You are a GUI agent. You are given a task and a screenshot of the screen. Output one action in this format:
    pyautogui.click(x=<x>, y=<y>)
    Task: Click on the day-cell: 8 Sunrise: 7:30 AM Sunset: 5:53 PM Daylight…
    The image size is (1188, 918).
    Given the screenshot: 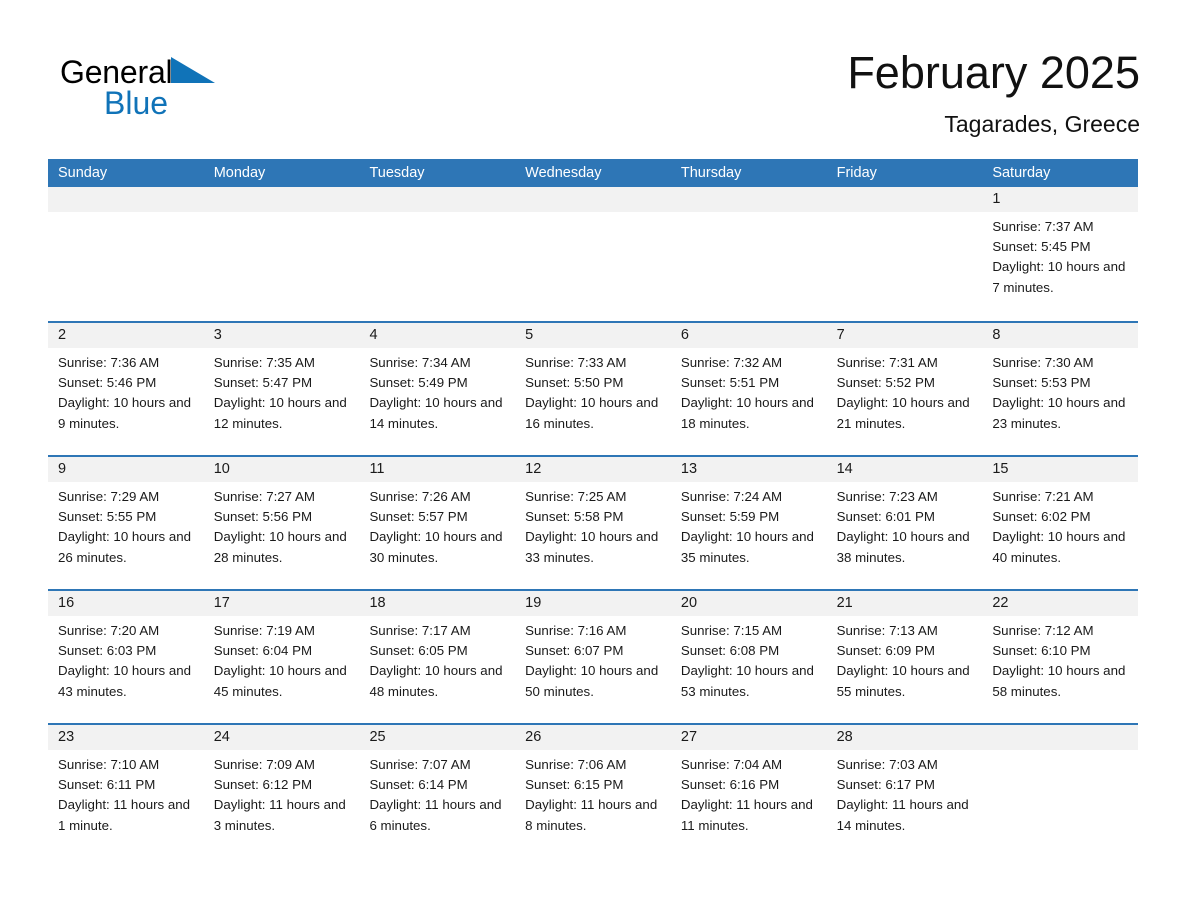 What is the action you would take?
    pyautogui.click(x=1060, y=389)
    